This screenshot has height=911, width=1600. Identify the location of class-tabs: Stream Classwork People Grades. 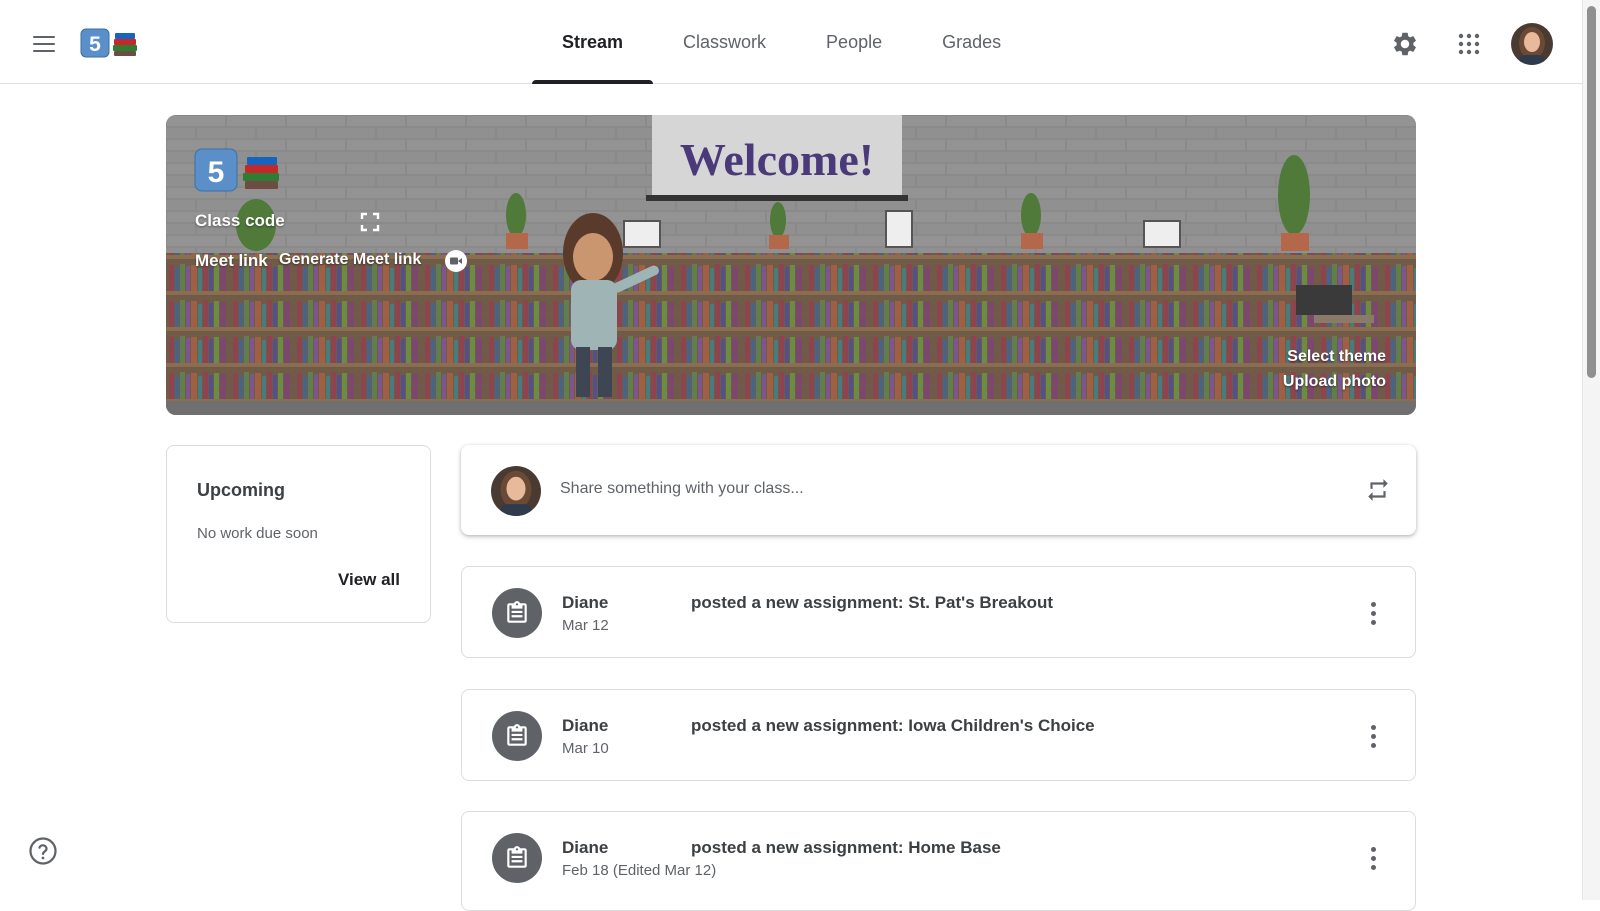
(781, 42).